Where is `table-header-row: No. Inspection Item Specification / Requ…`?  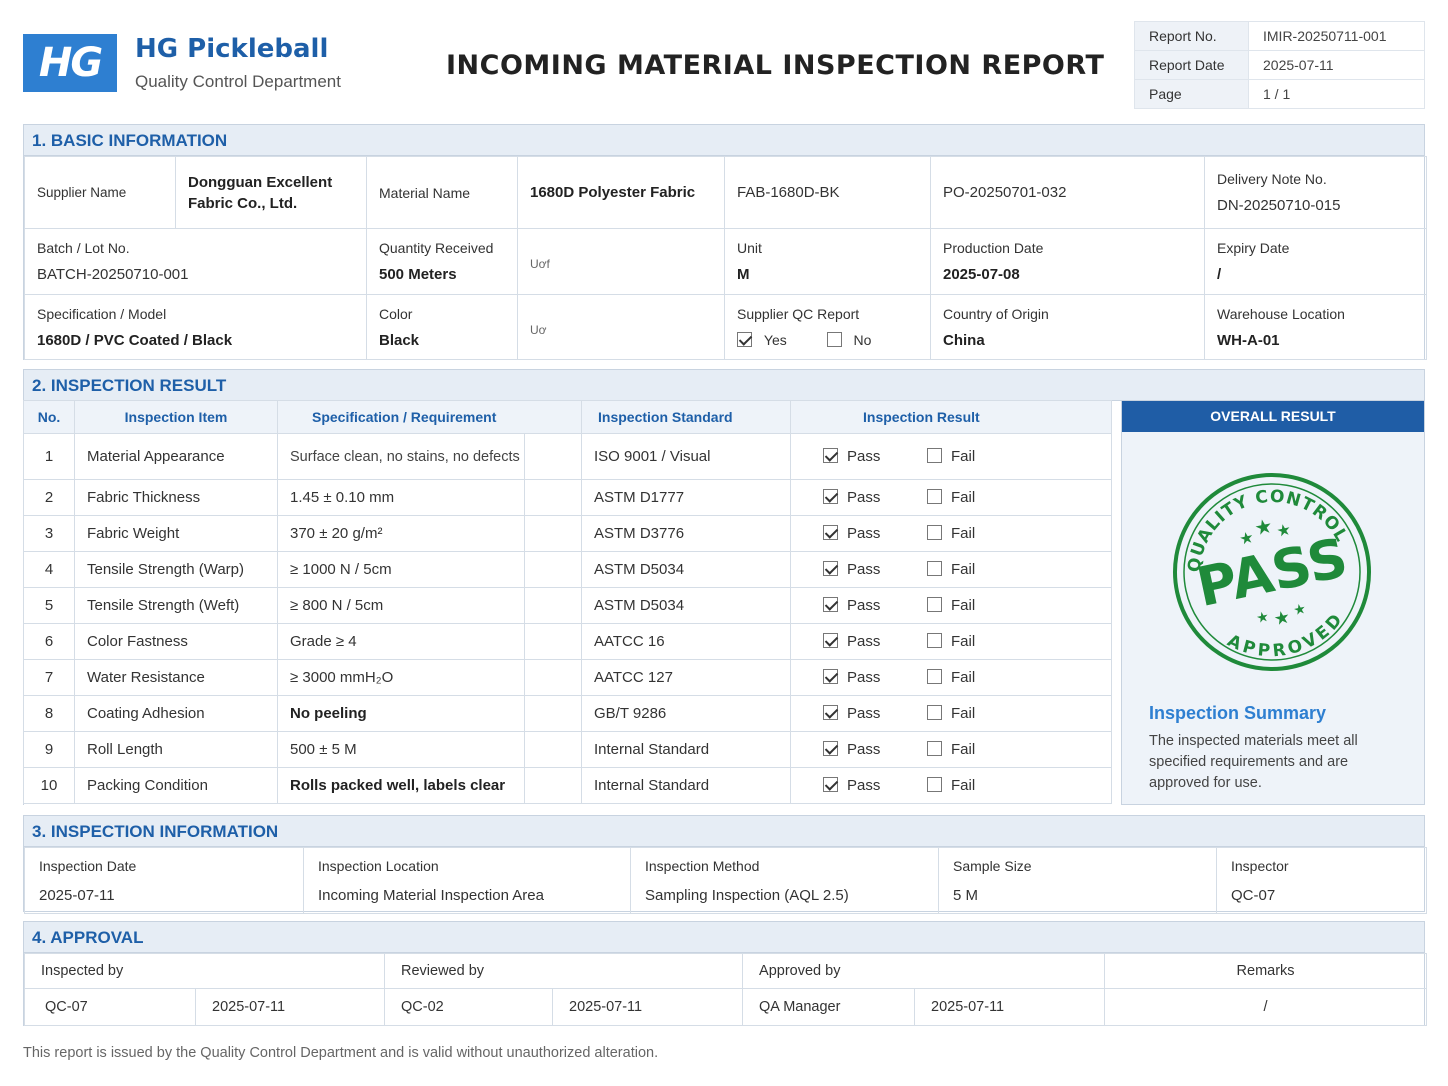 table-header-row: No. Inspection Item Specification / Requ… is located at coordinates (567, 417).